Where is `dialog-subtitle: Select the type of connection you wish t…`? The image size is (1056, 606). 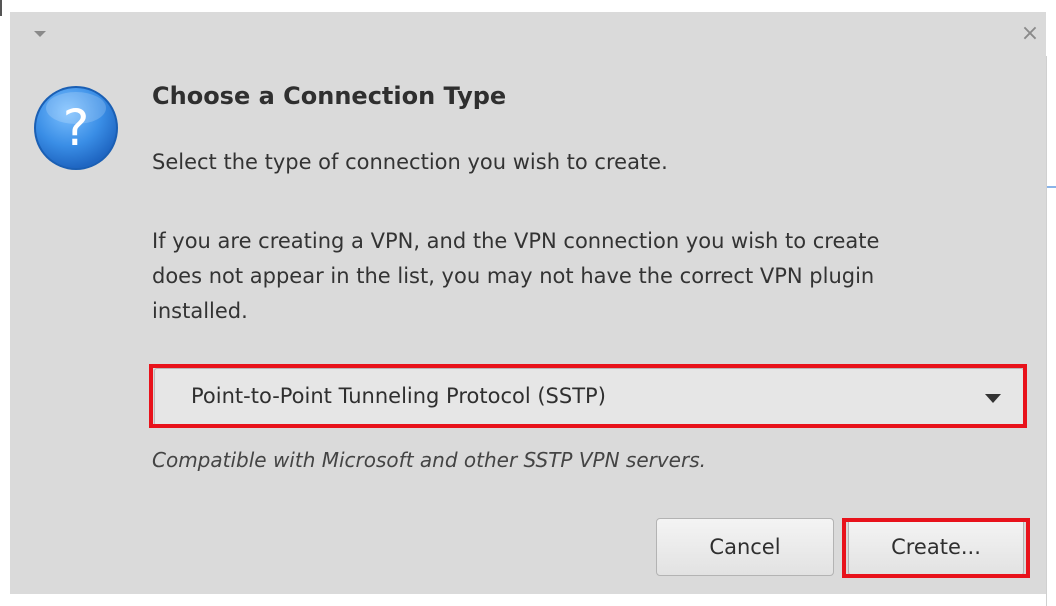 dialog-subtitle: Select the type of connection you wish t… is located at coordinates (410, 162).